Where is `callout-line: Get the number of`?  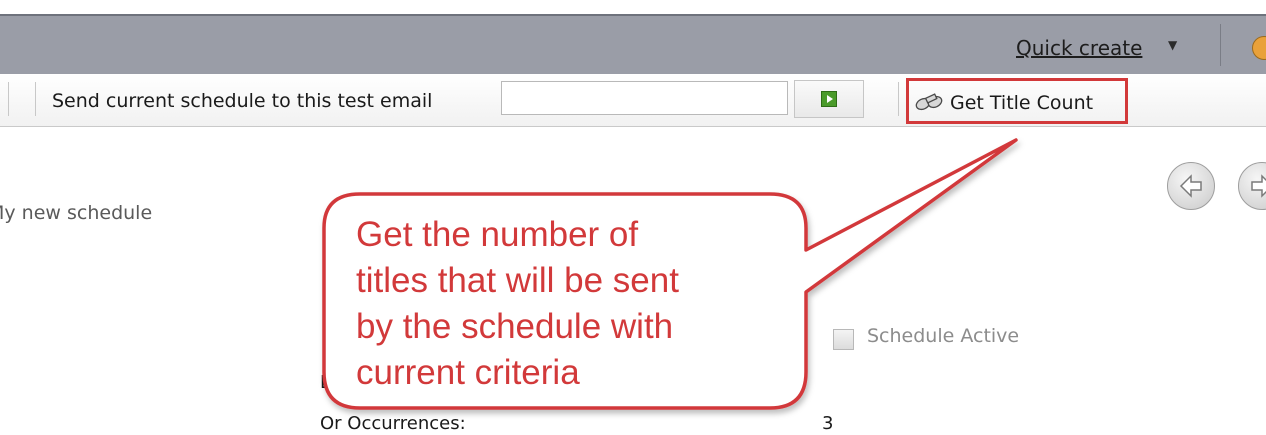
callout-line: Get the number of is located at coordinates (497, 234).